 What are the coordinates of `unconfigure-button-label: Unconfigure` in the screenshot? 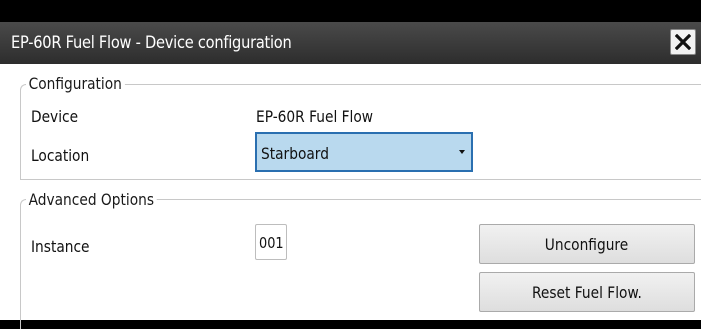 It's located at (587, 244).